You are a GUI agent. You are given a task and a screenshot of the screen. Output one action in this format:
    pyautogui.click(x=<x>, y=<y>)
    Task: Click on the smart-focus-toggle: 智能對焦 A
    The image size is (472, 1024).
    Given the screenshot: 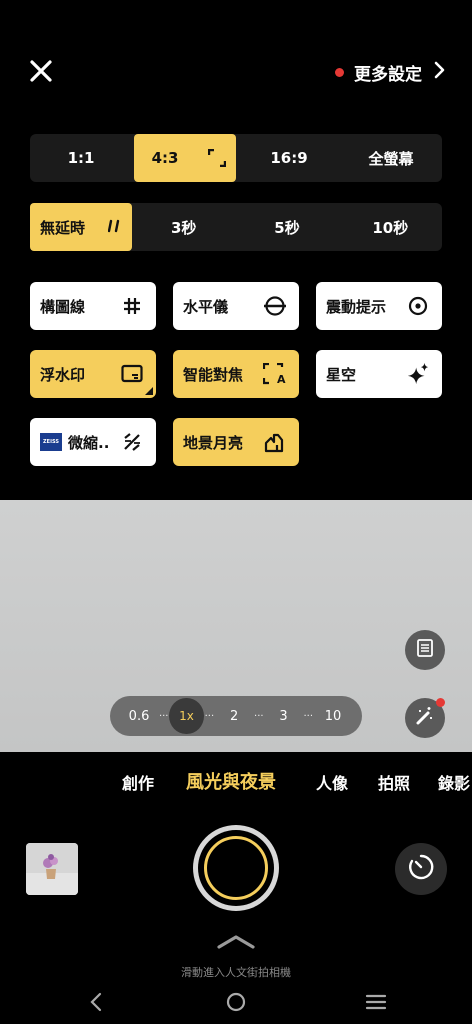 What is the action you would take?
    pyautogui.click(x=236, y=374)
    